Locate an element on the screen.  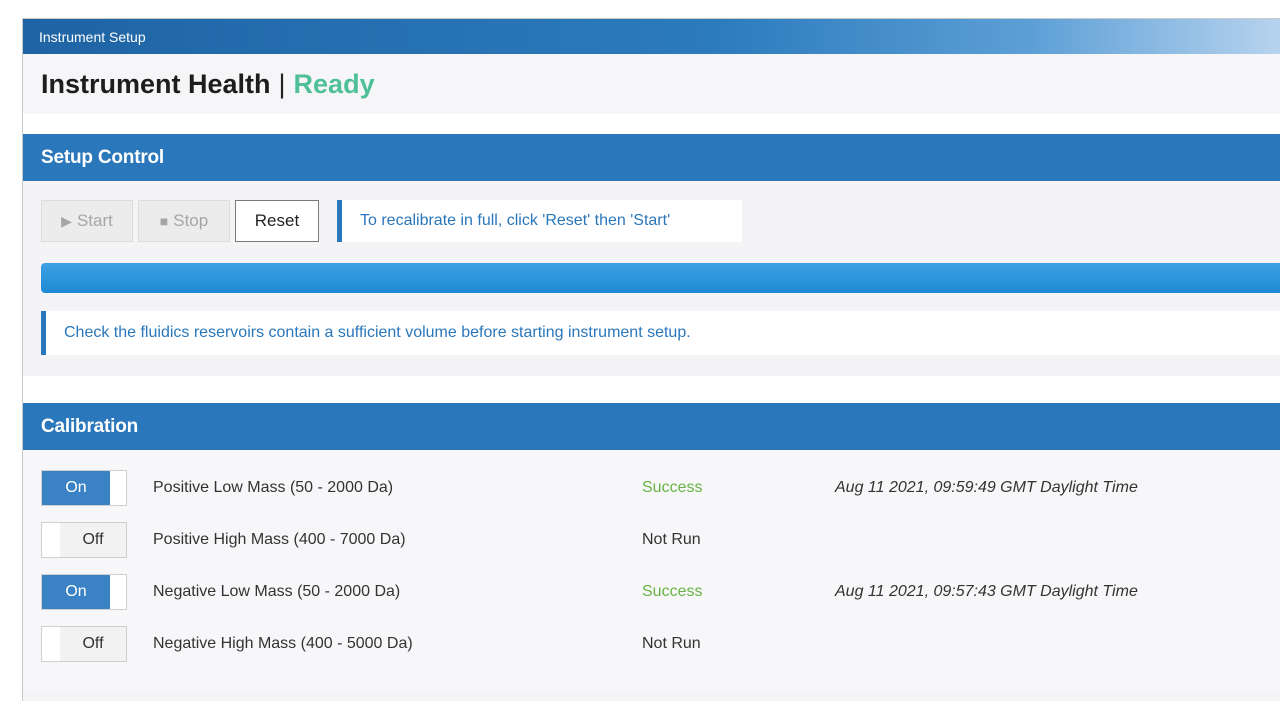
calibration-timestamp: Aug 11 2021, 09:57:43 GMT Daylight Time is located at coordinates (986, 591).